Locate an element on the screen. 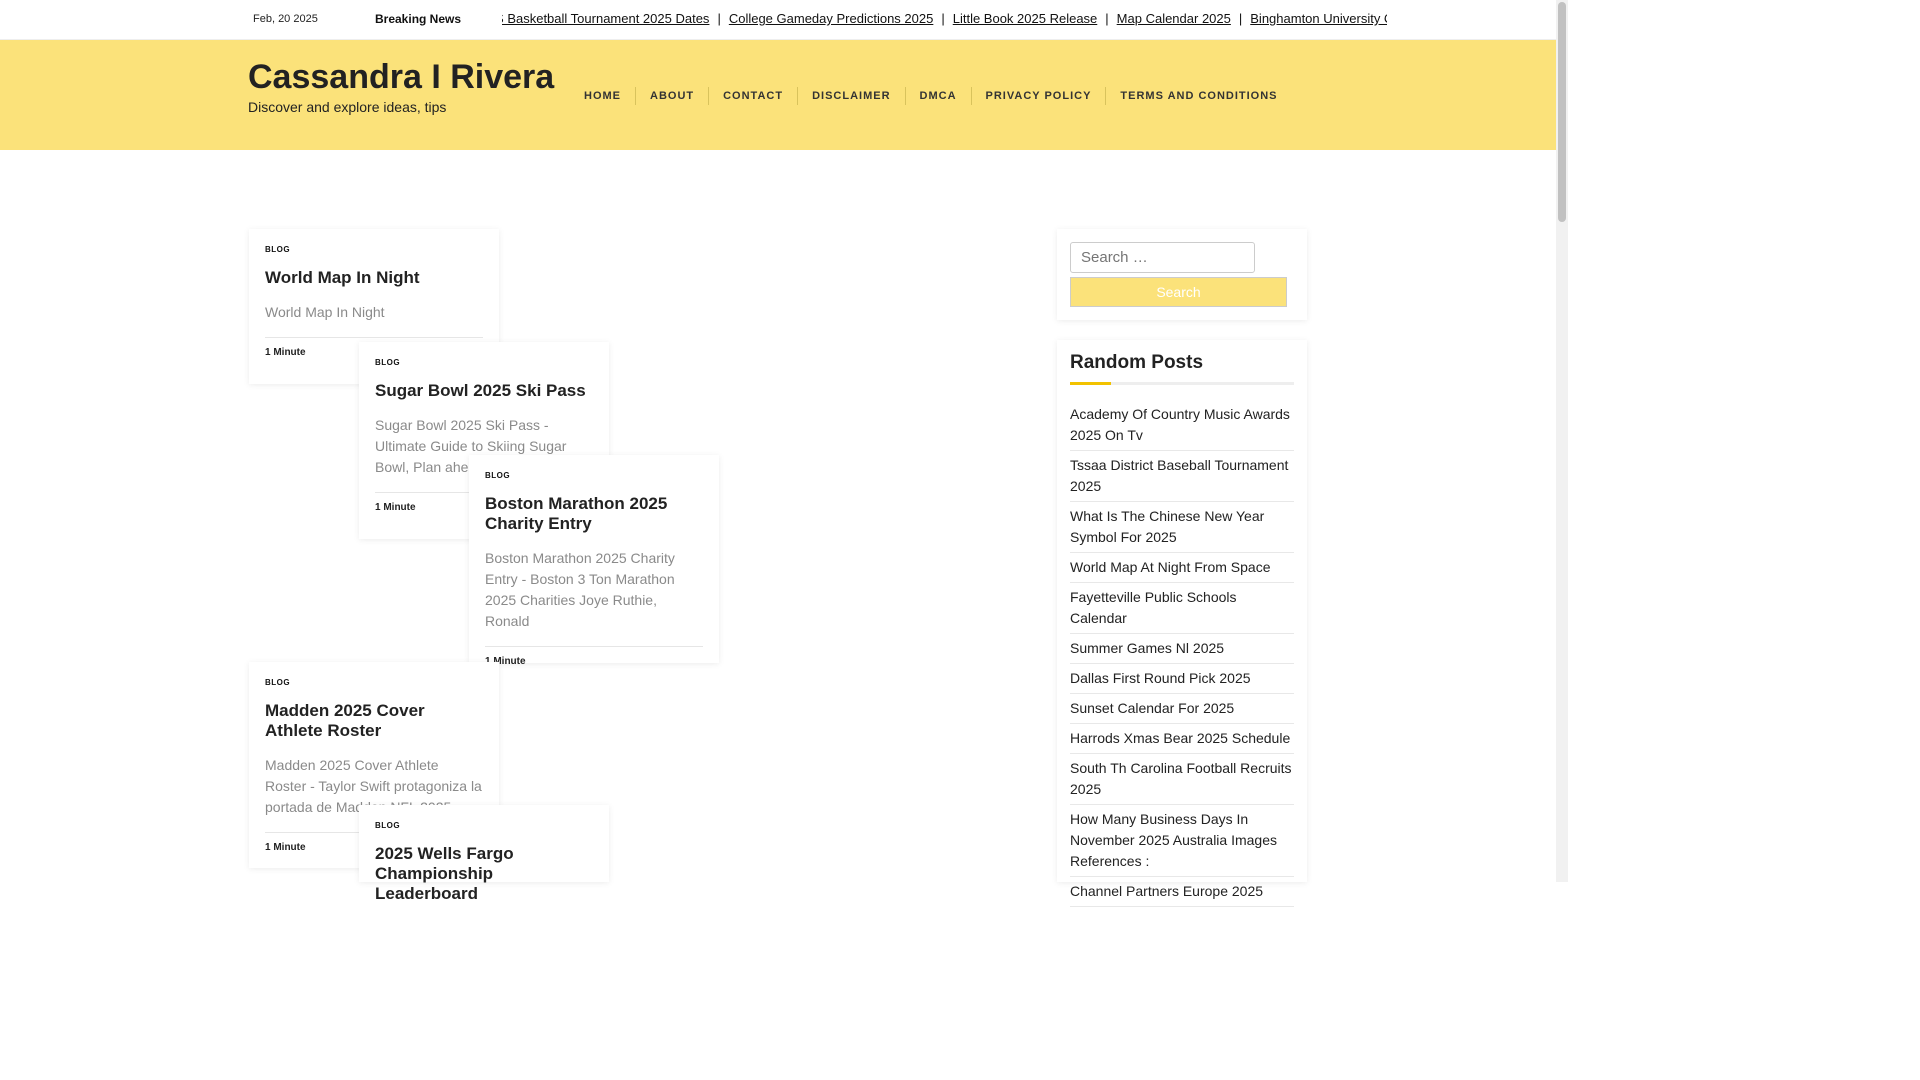 The height and width of the screenshot is (1080, 1920). site-title: Cassandra I Rivera is located at coordinates (401, 77).